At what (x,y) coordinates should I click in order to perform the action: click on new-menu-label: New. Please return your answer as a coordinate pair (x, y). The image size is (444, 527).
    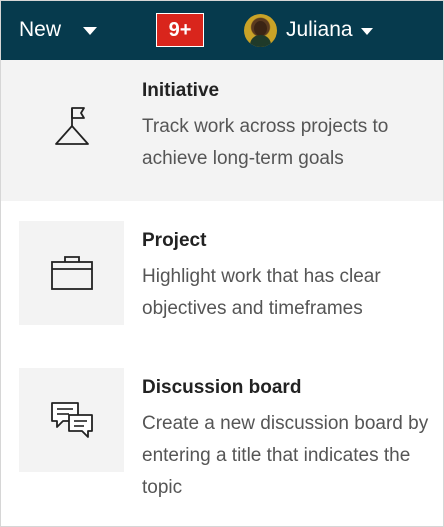
    Looking at the image, I should click on (40, 29).